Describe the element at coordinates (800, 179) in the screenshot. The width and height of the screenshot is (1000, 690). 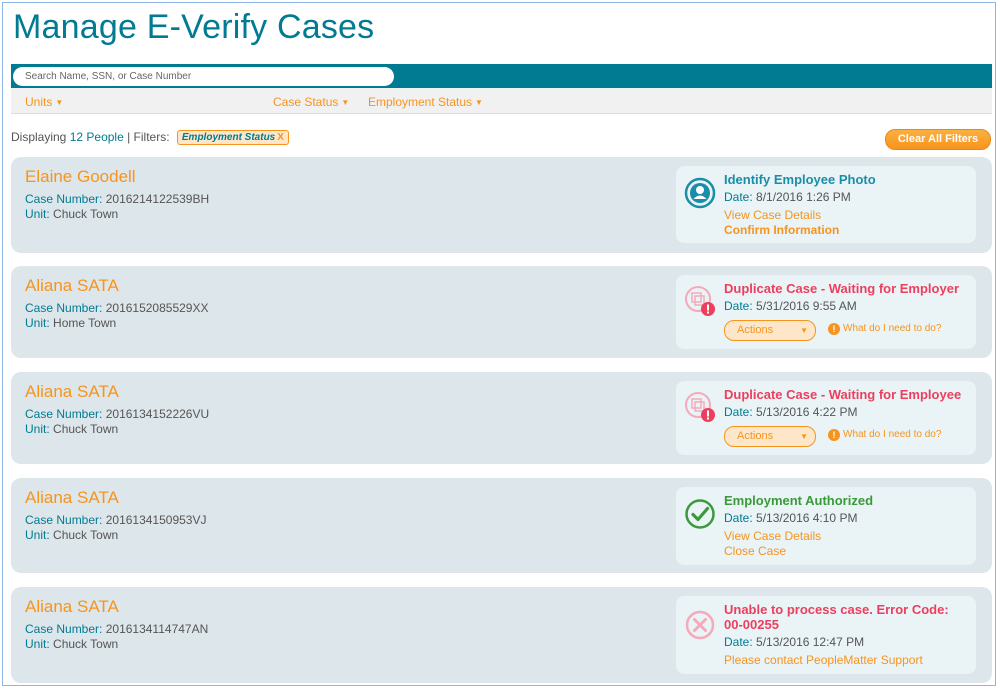
I see `status-title: Identify Employee Photo` at that location.